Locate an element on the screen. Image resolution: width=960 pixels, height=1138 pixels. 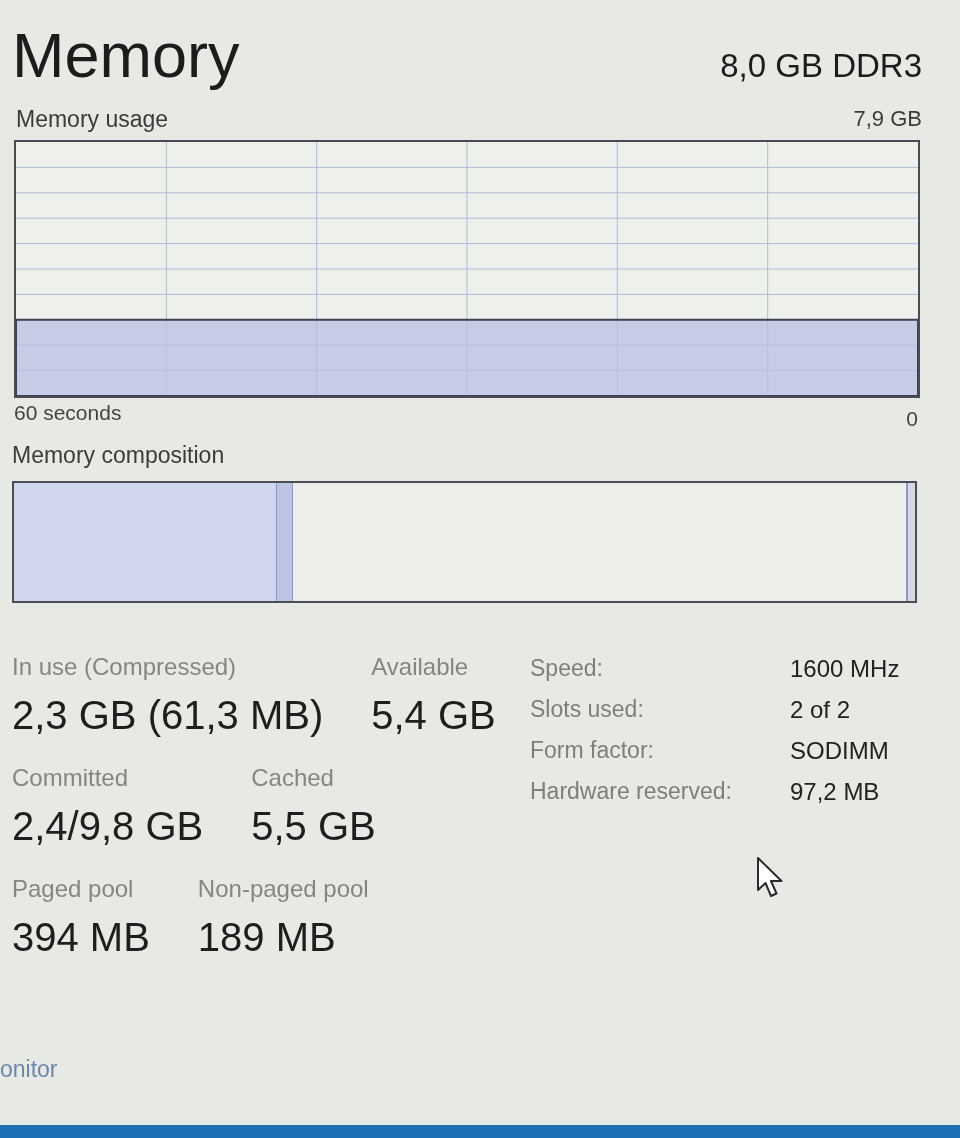
mouse-pointer-icon is located at coordinates (770, 878).